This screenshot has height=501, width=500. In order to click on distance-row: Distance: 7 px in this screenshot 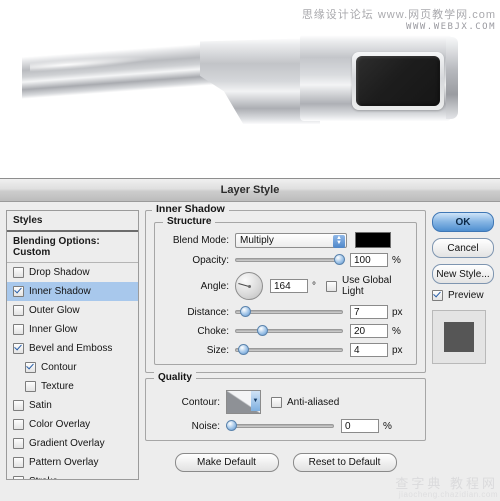, I will do `click(285, 312)`.